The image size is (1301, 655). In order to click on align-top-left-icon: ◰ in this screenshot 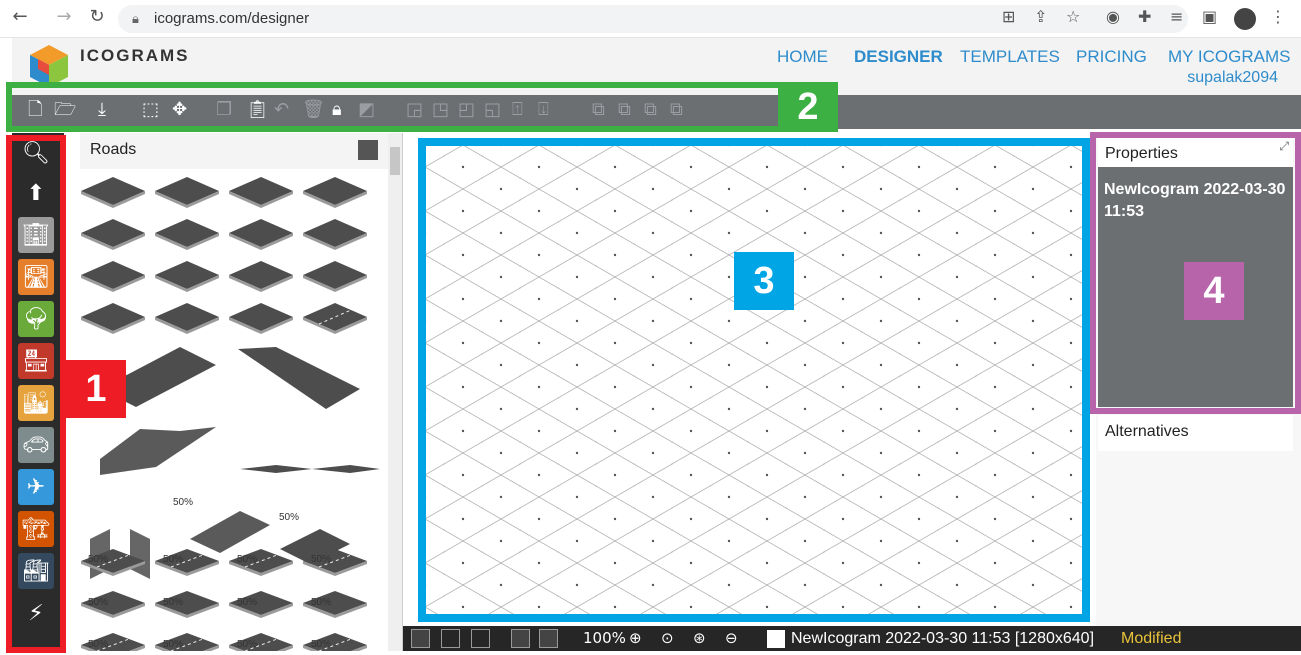, I will do `click(466, 110)`.